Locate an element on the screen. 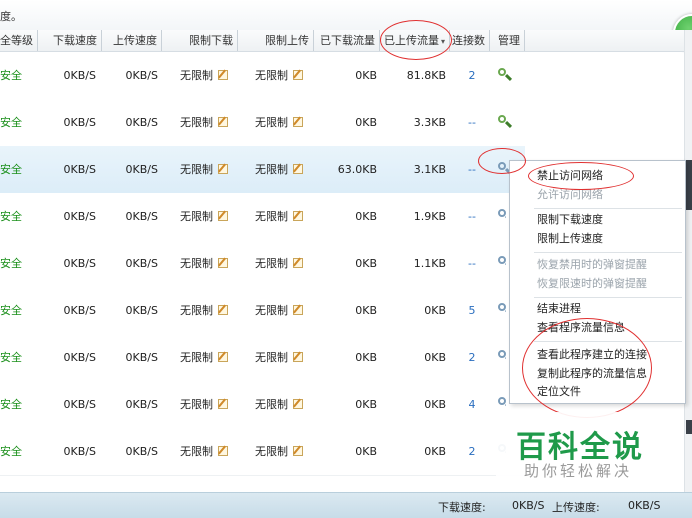 The image size is (692, 518). annotation-circle-options is located at coordinates (587, 368).